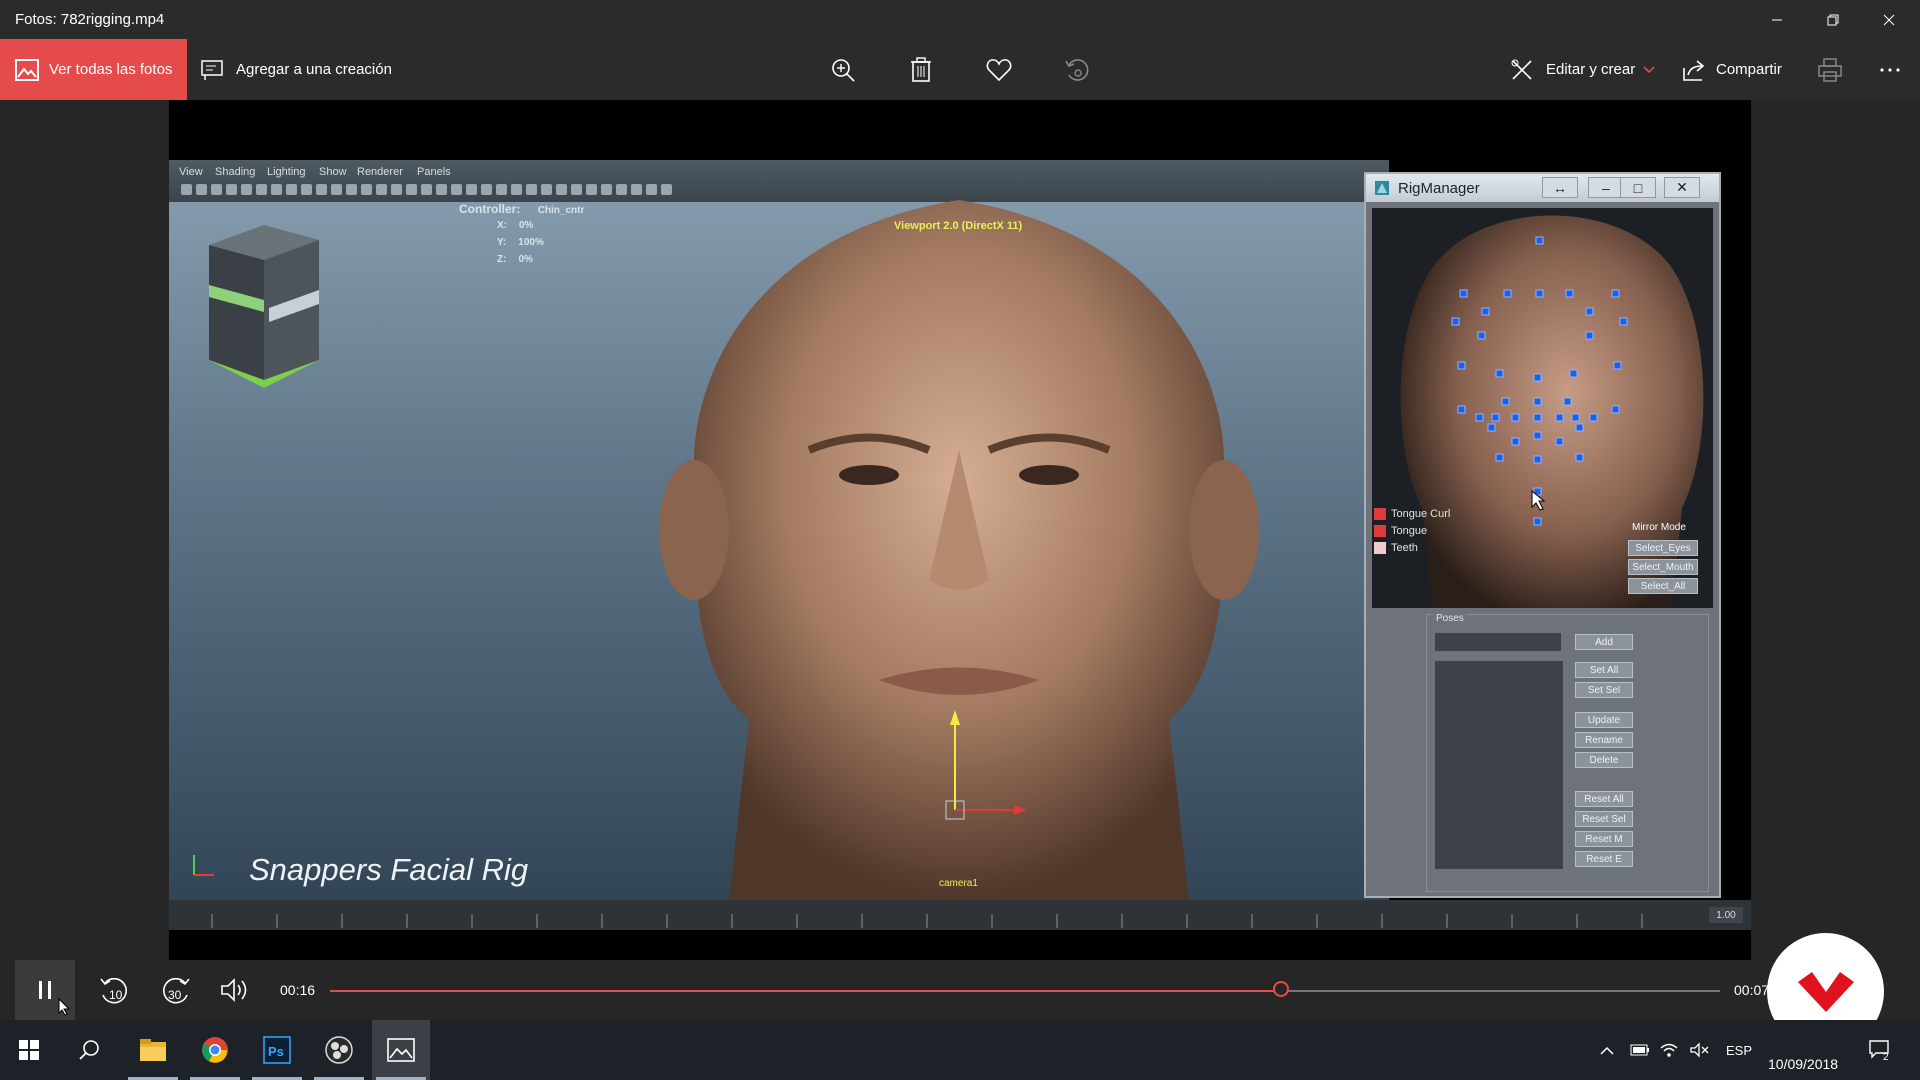 The width and height of the screenshot is (1920, 1080). I want to click on start-button, so click(29, 1050).